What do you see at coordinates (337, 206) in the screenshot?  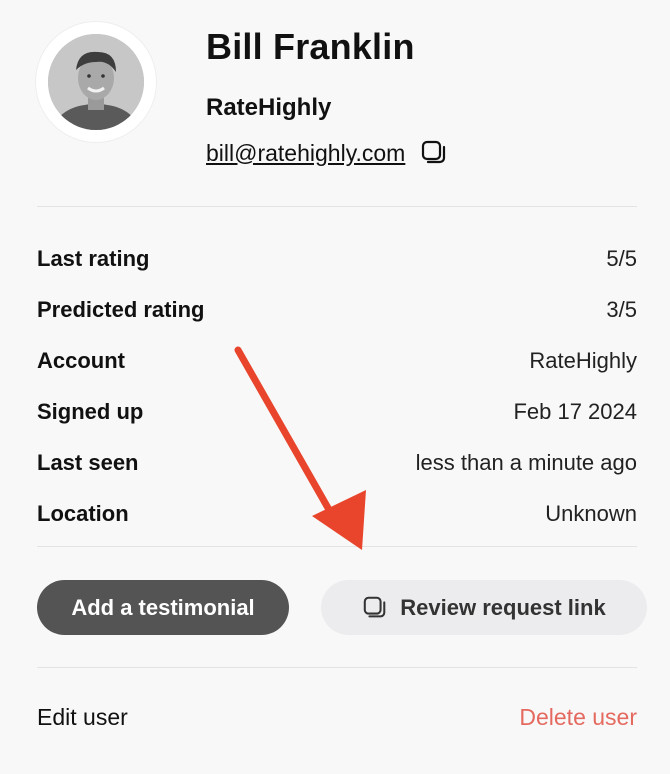 I see `divider-top` at bounding box center [337, 206].